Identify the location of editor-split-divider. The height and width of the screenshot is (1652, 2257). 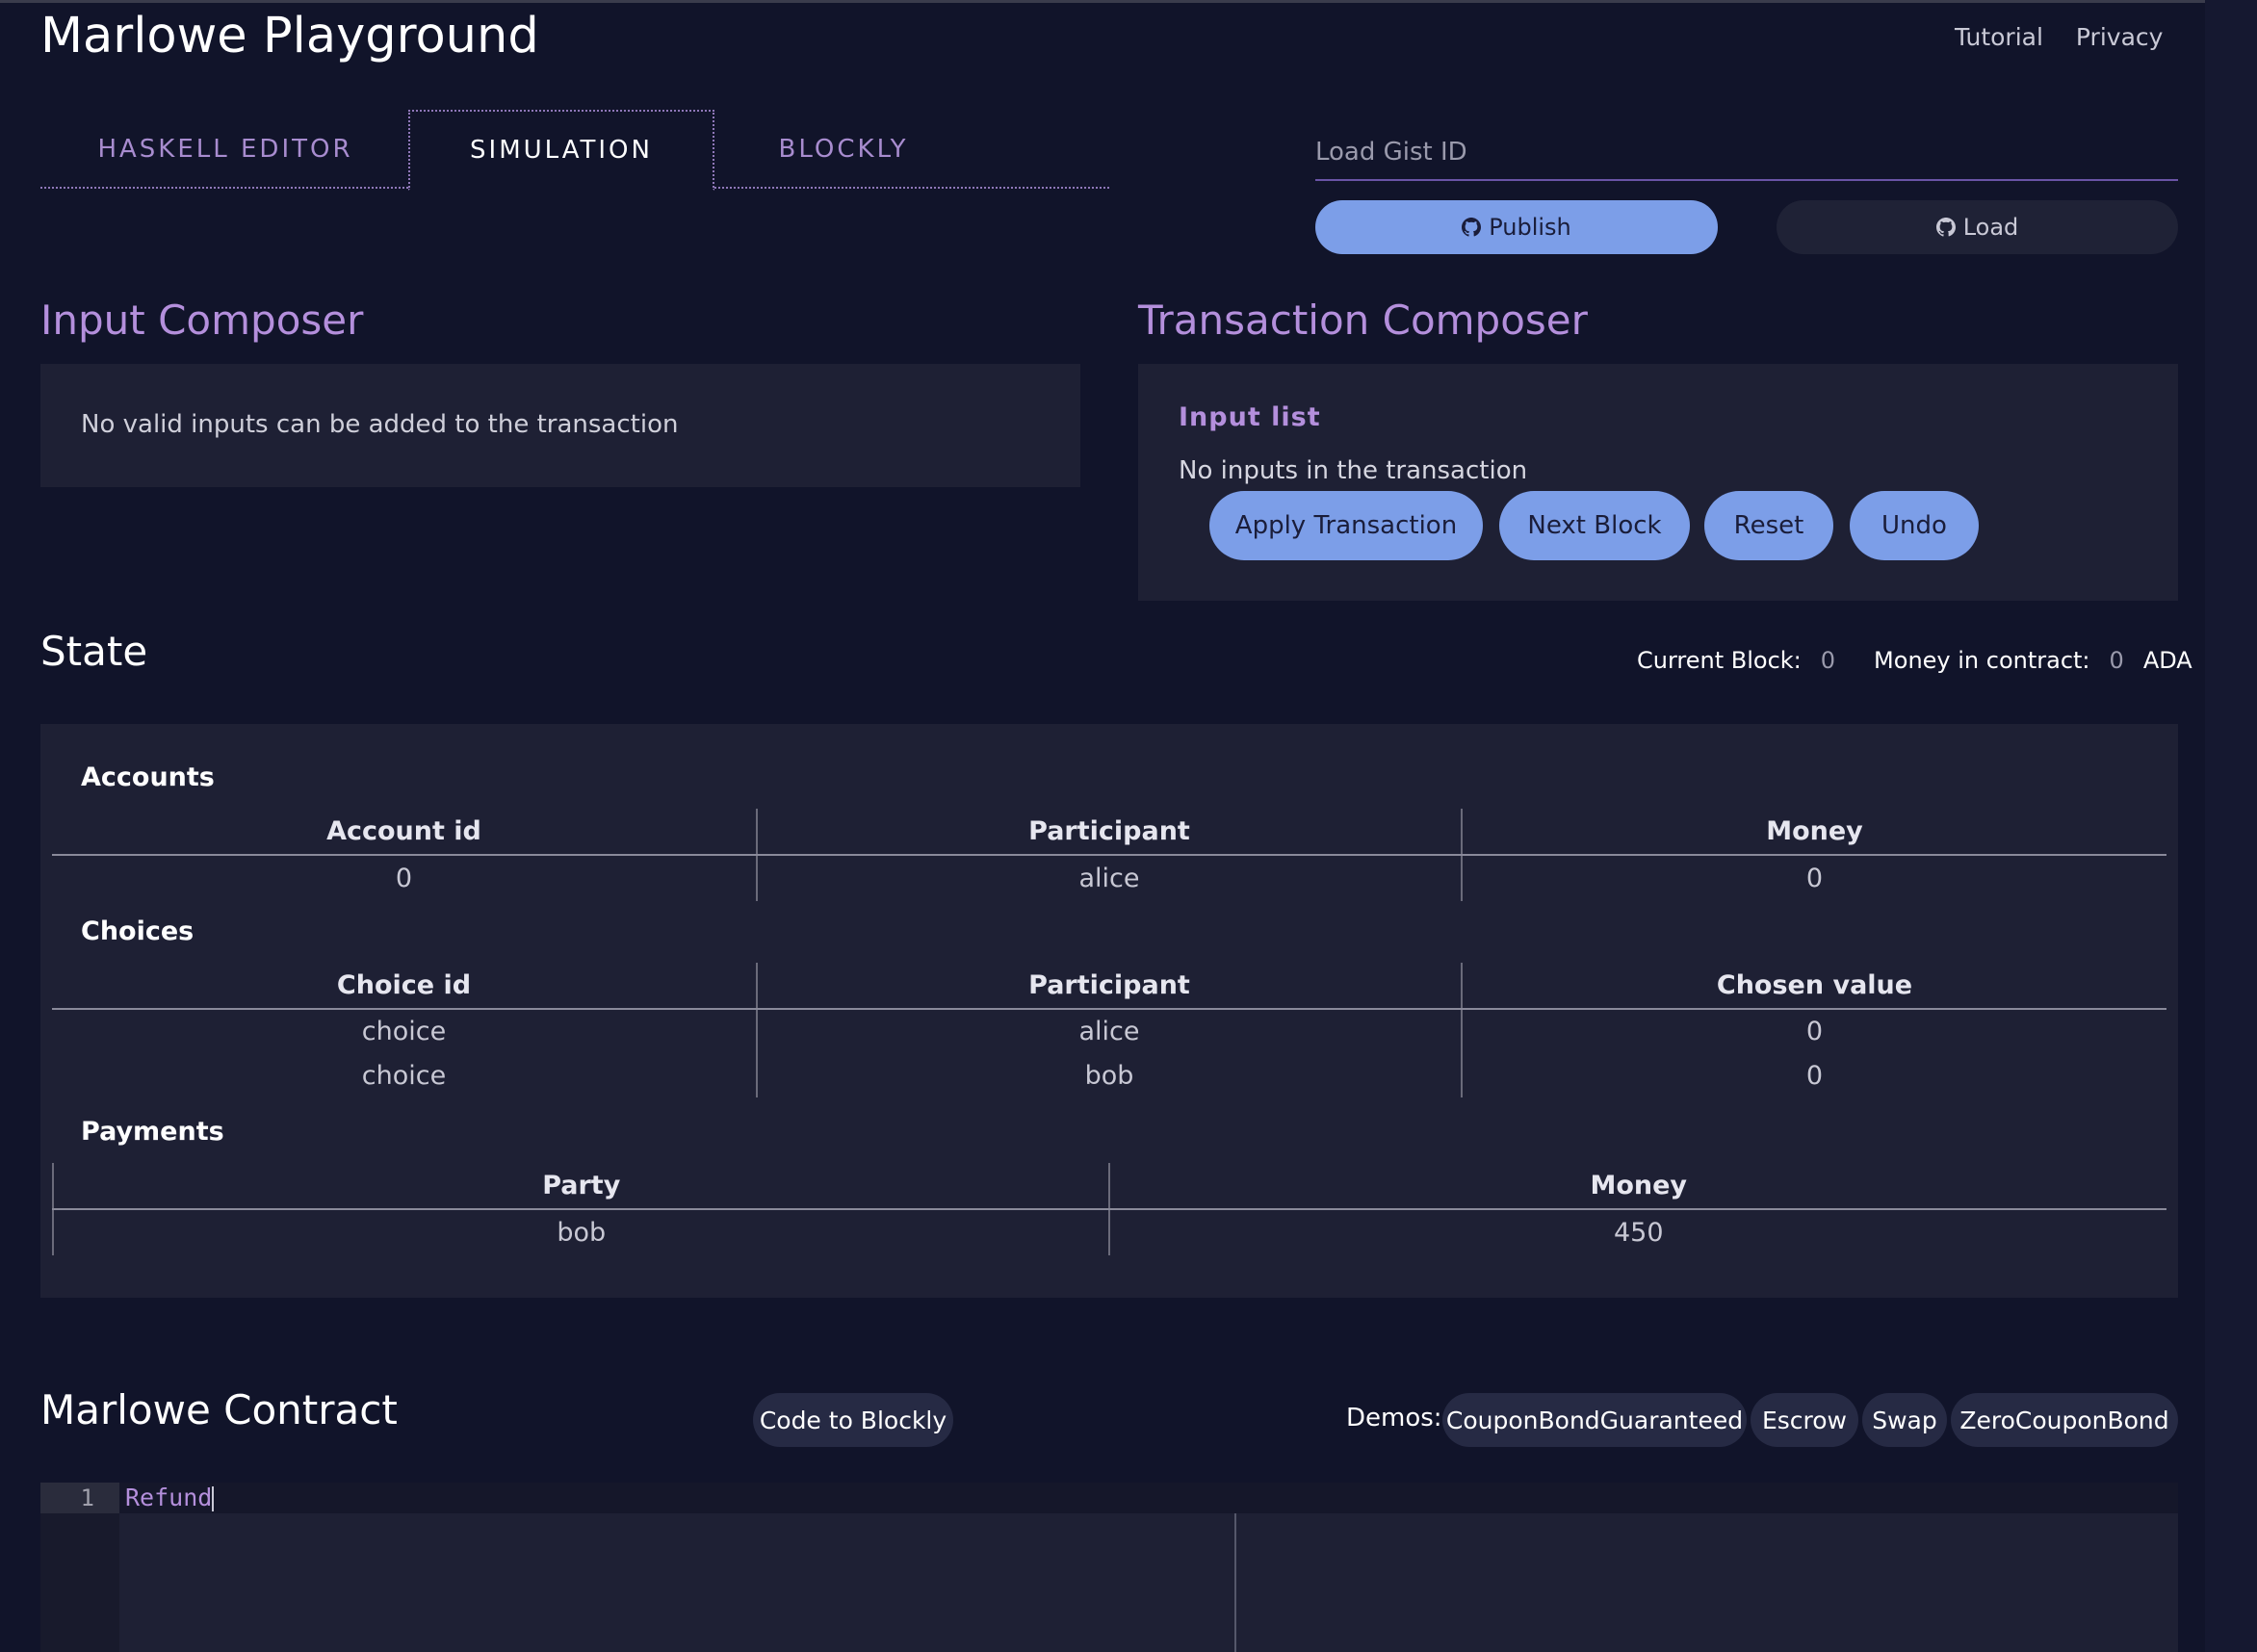
(1235, 1582).